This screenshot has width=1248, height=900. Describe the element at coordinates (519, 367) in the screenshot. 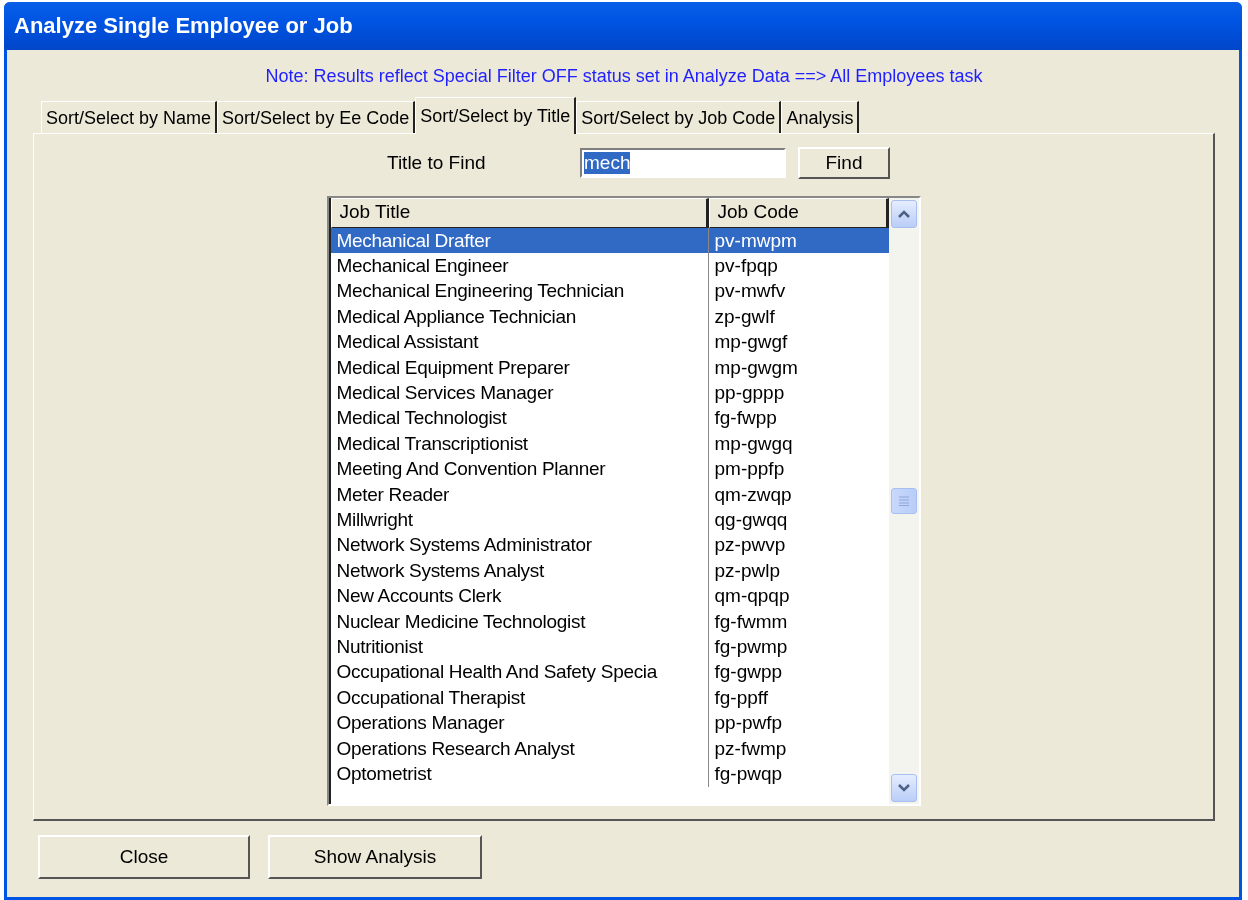

I see `table-cell: Medical Equipment Preparer` at that location.